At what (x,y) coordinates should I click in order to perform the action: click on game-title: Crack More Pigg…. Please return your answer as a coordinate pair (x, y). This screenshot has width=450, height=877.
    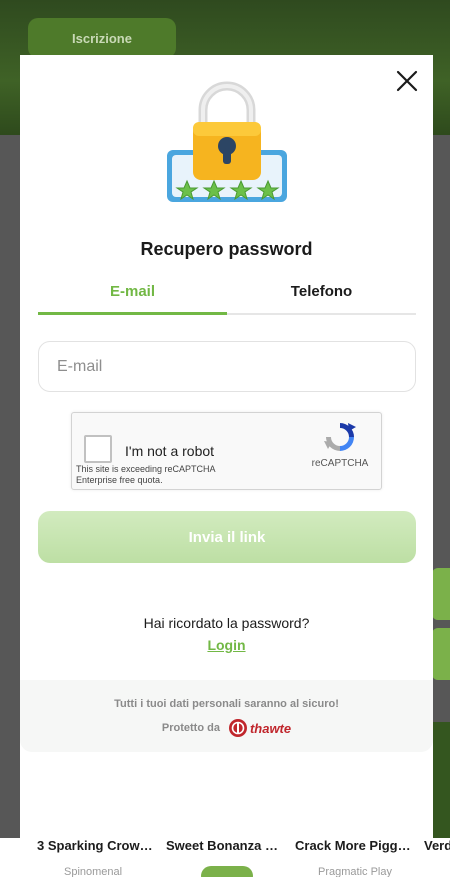
    Looking at the image, I should click on (353, 845).